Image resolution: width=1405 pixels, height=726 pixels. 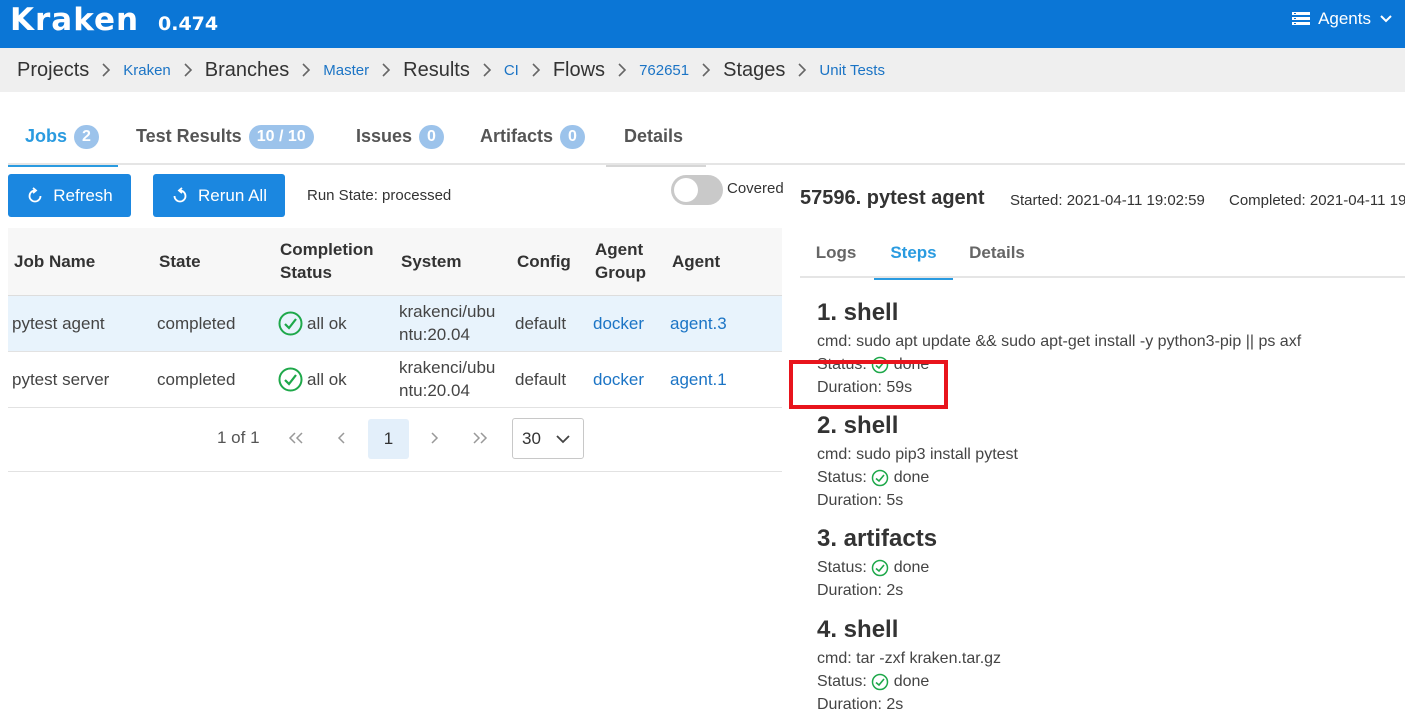 What do you see at coordinates (686, 190) in the screenshot?
I see `toggle-knob` at bounding box center [686, 190].